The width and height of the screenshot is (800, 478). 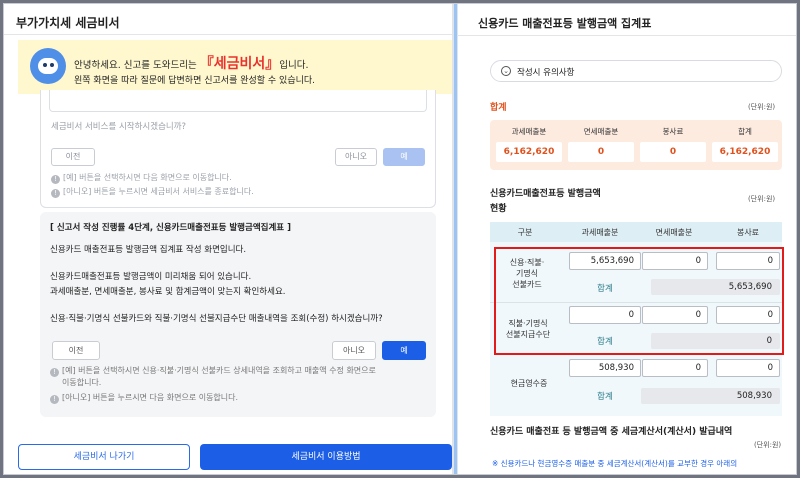 I want to click on cash-receipt-exempt-input: 0, so click(x=675, y=368).